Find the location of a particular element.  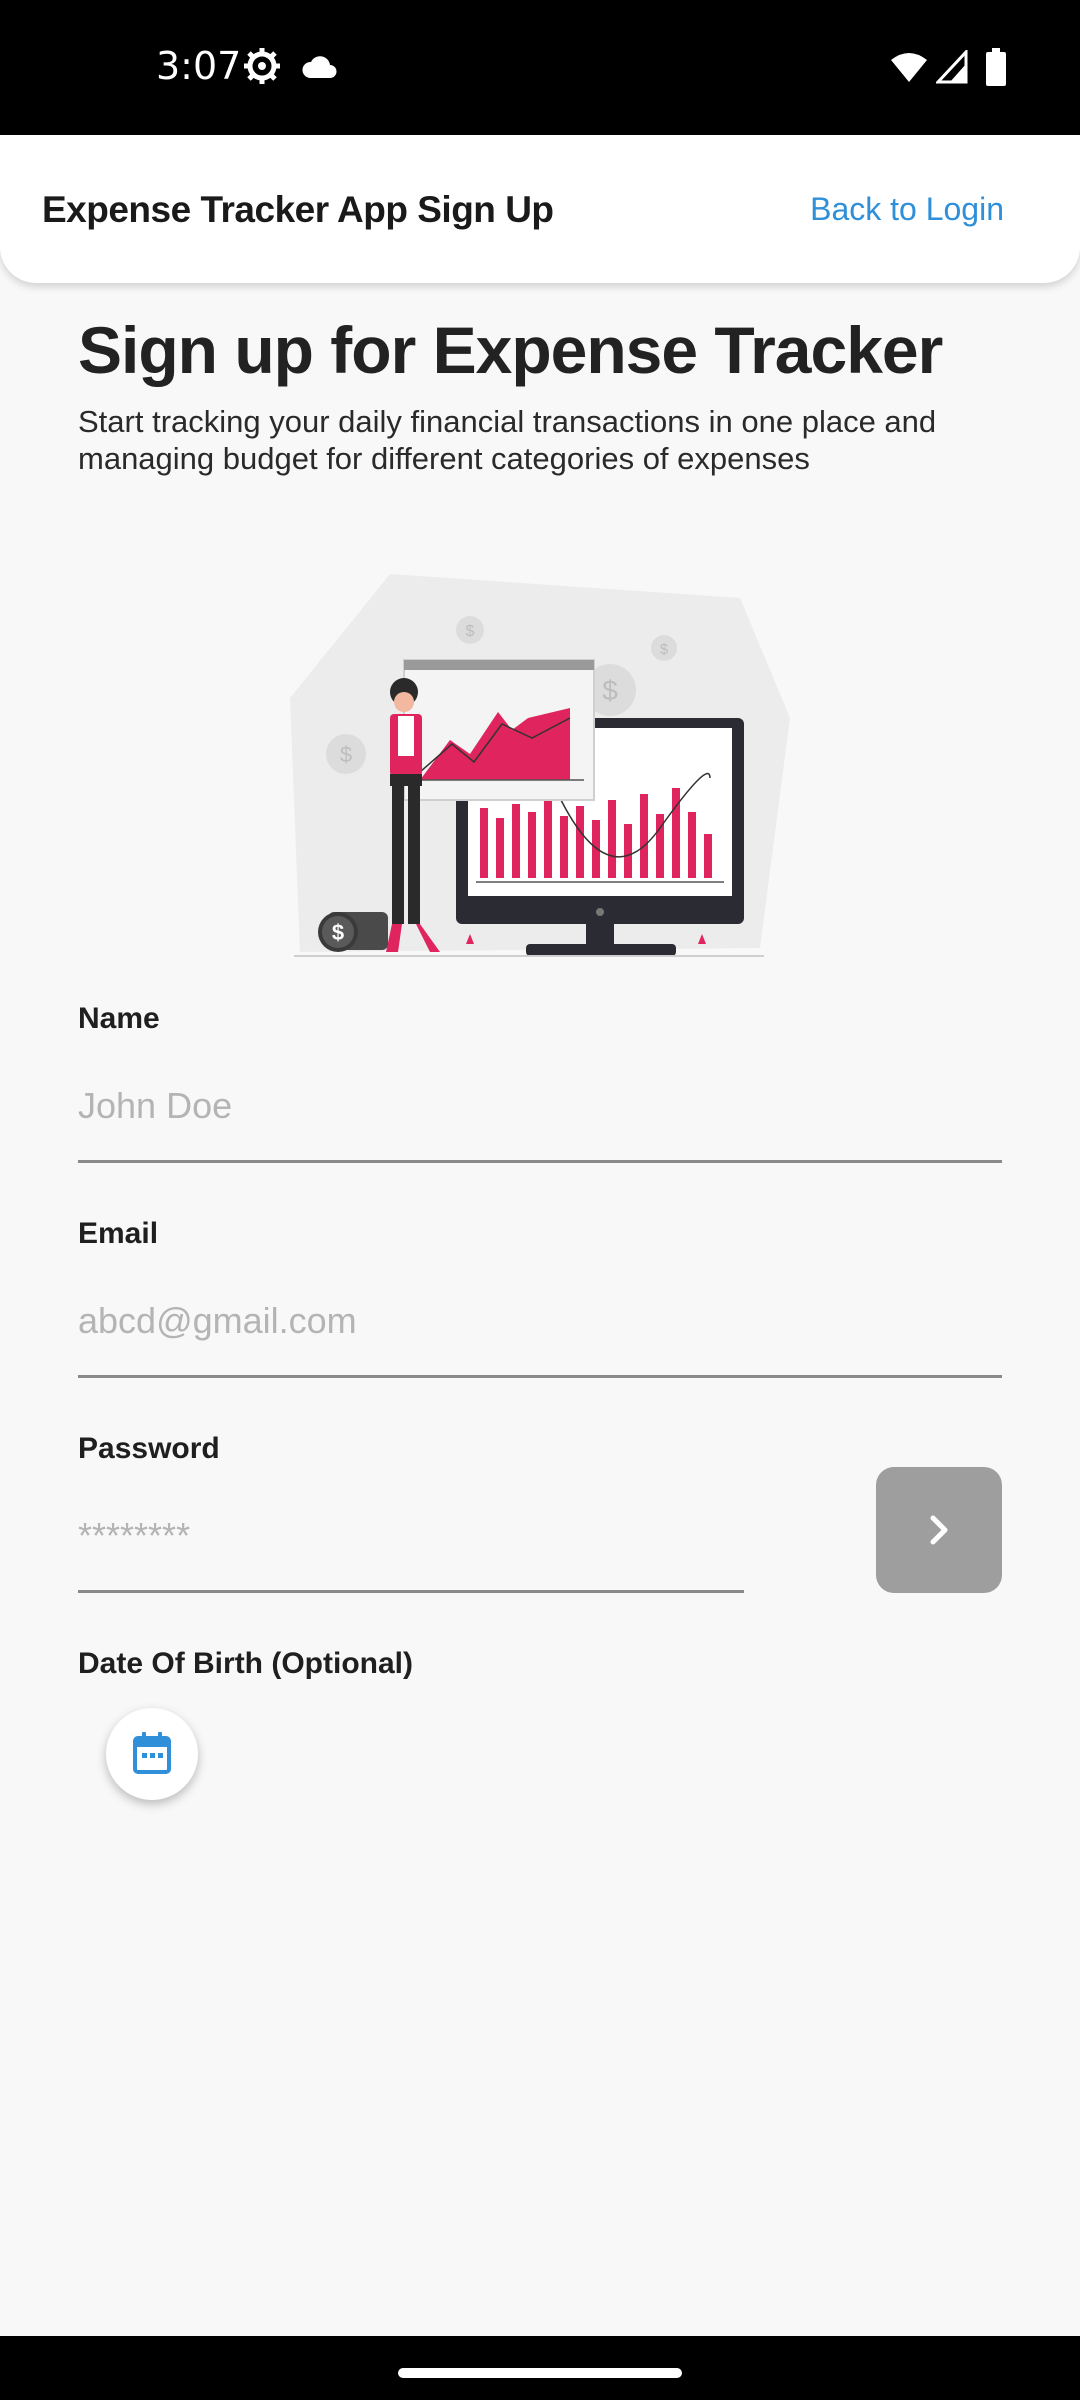

cloud-icon is located at coordinates (319, 67).